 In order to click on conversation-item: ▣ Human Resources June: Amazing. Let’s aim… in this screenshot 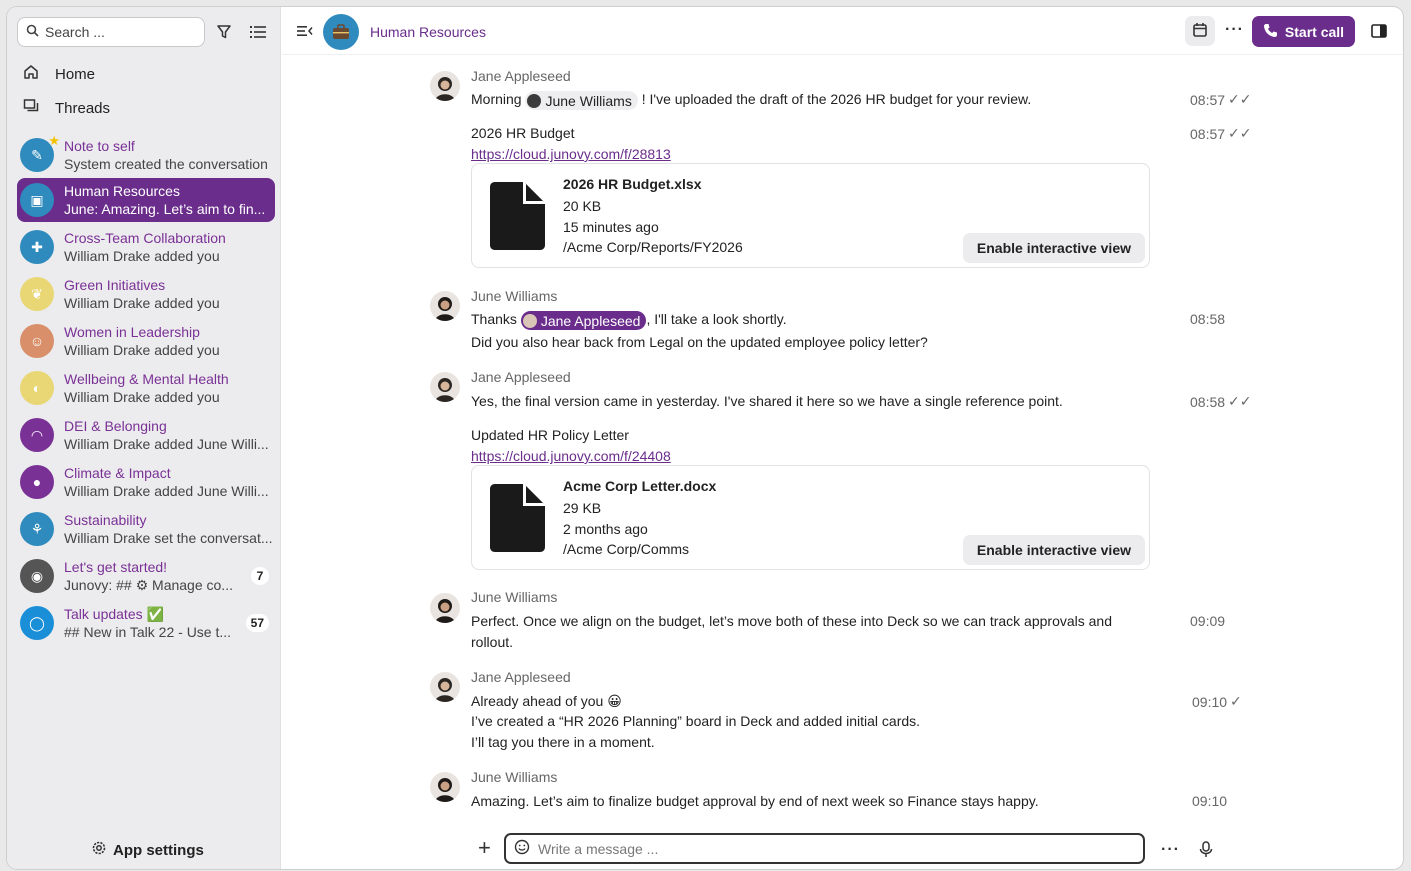, I will do `click(146, 200)`.